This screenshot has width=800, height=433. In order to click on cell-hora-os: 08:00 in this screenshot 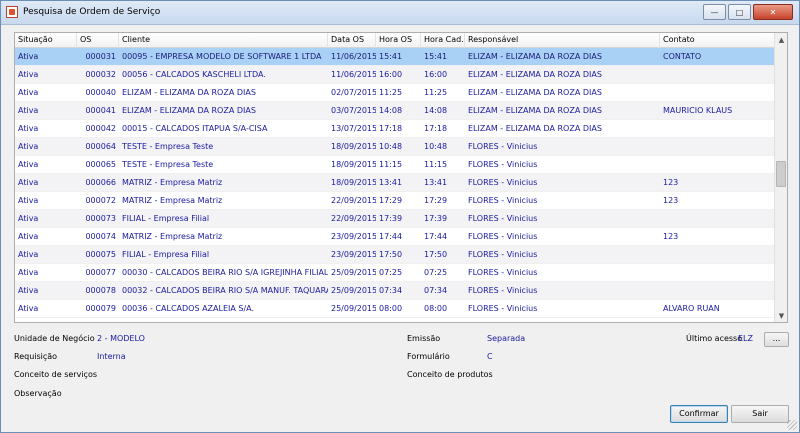, I will do `click(391, 308)`.